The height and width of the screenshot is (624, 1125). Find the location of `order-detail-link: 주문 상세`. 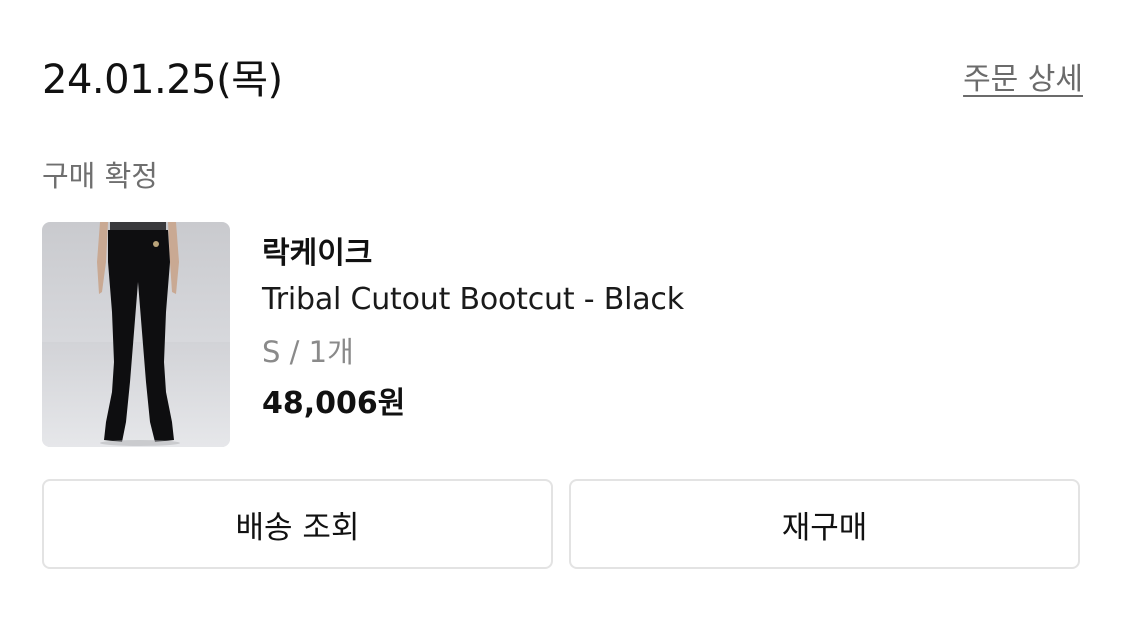

order-detail-link: 주문 상세 is located at coordinates (1023, 80).